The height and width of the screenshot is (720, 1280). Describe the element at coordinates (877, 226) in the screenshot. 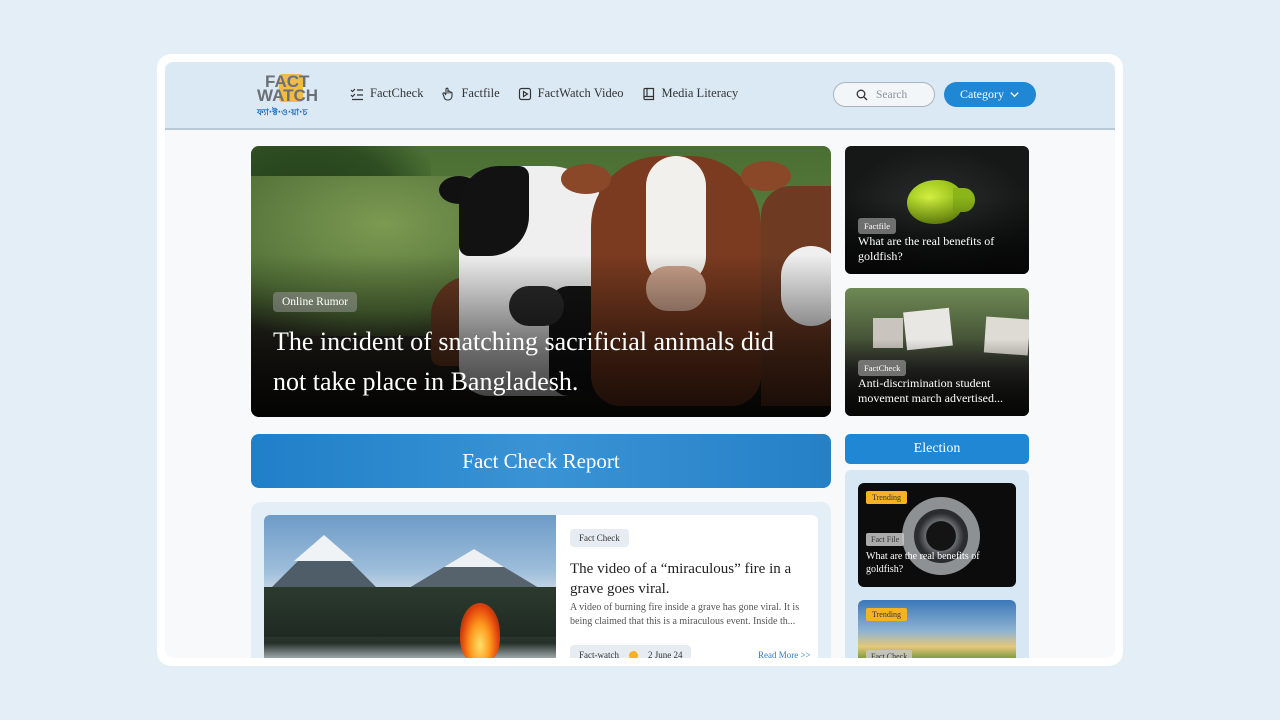

I see `side-card-tag: Factfile` at that location.